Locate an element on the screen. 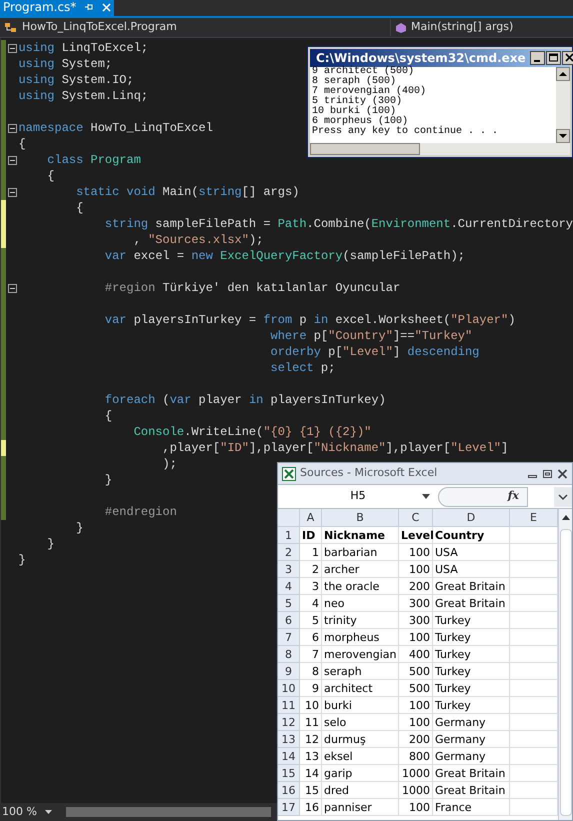  spreadsheet-icon is located at coordinates (289, 473).